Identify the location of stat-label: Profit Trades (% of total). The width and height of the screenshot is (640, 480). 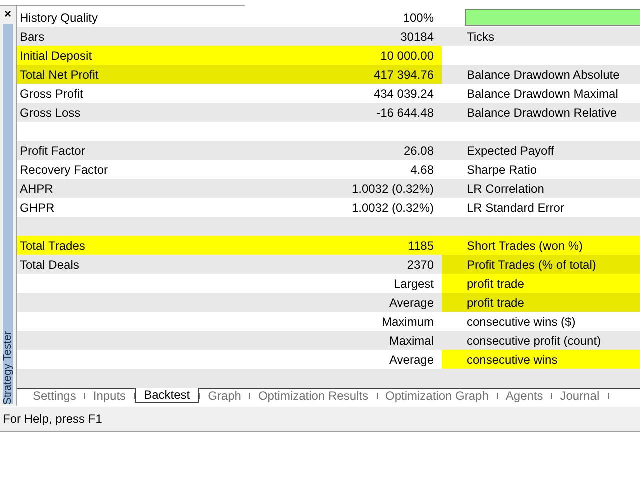
(531, 265).